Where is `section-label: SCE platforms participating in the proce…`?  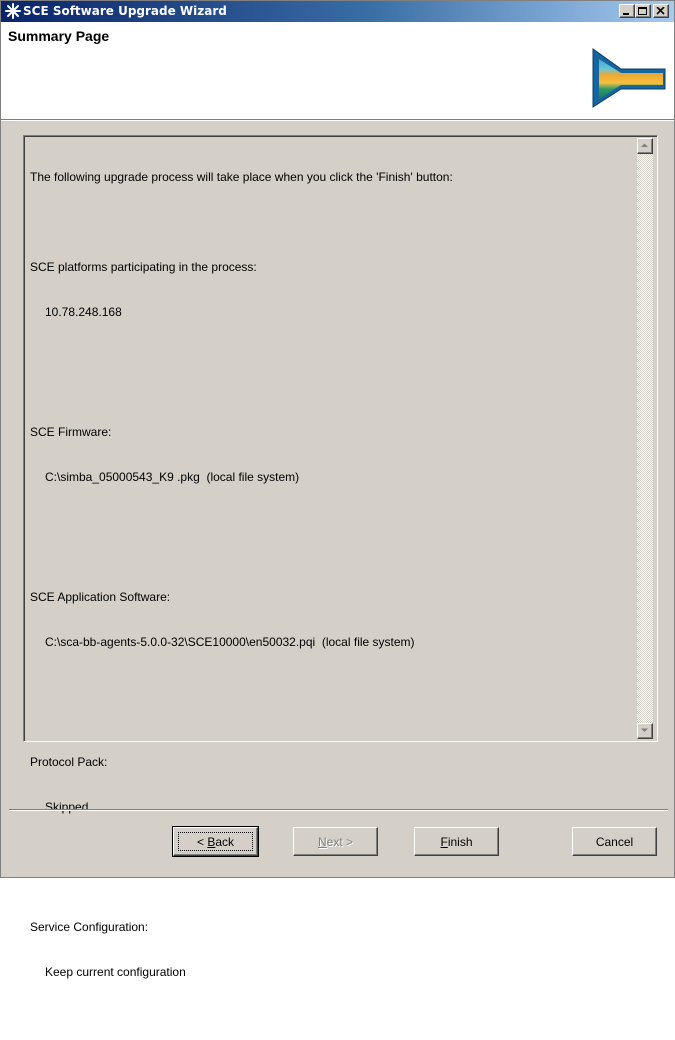 section-label: SCE platforms participating in the proce… is located at coordinates (143, 267).